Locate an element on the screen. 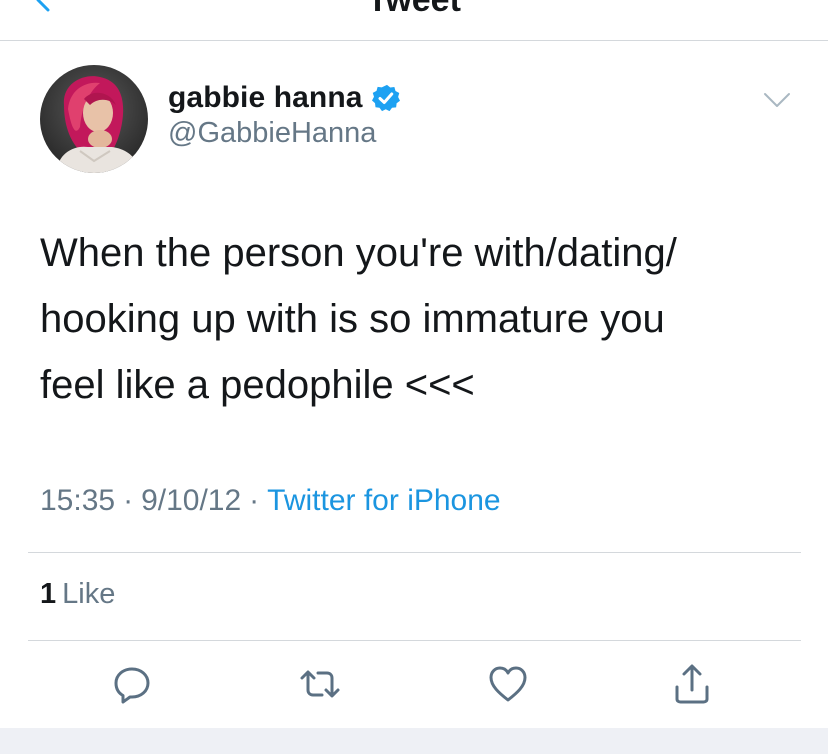 The image size is (828, 754). share-icon is located at coordinates (692, 684).